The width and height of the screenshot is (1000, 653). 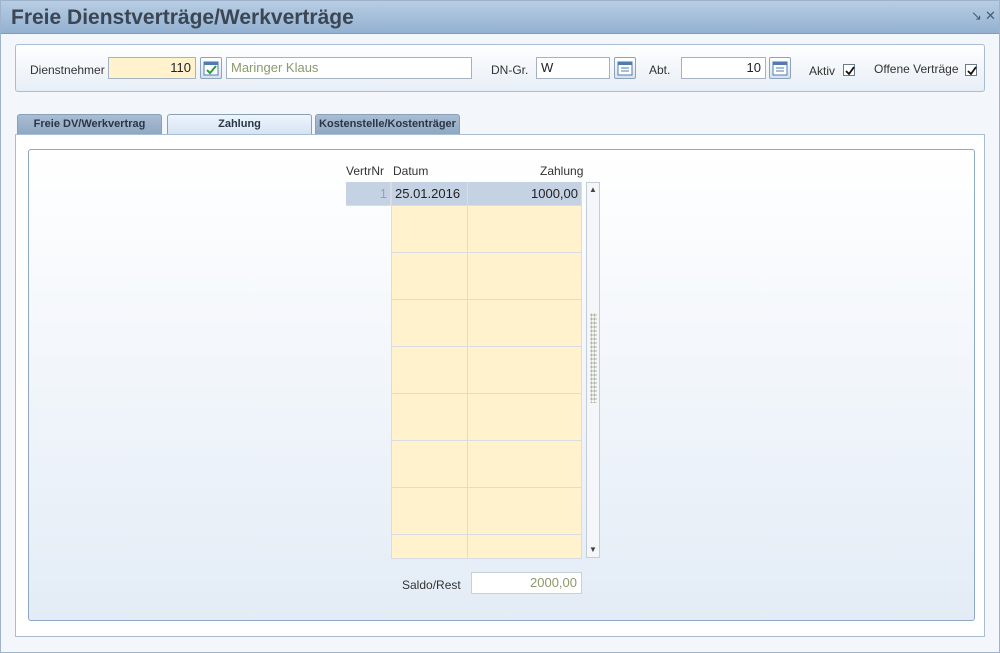 I want to click on scroll-down-icon: ▼, so click(x=593, y=550).